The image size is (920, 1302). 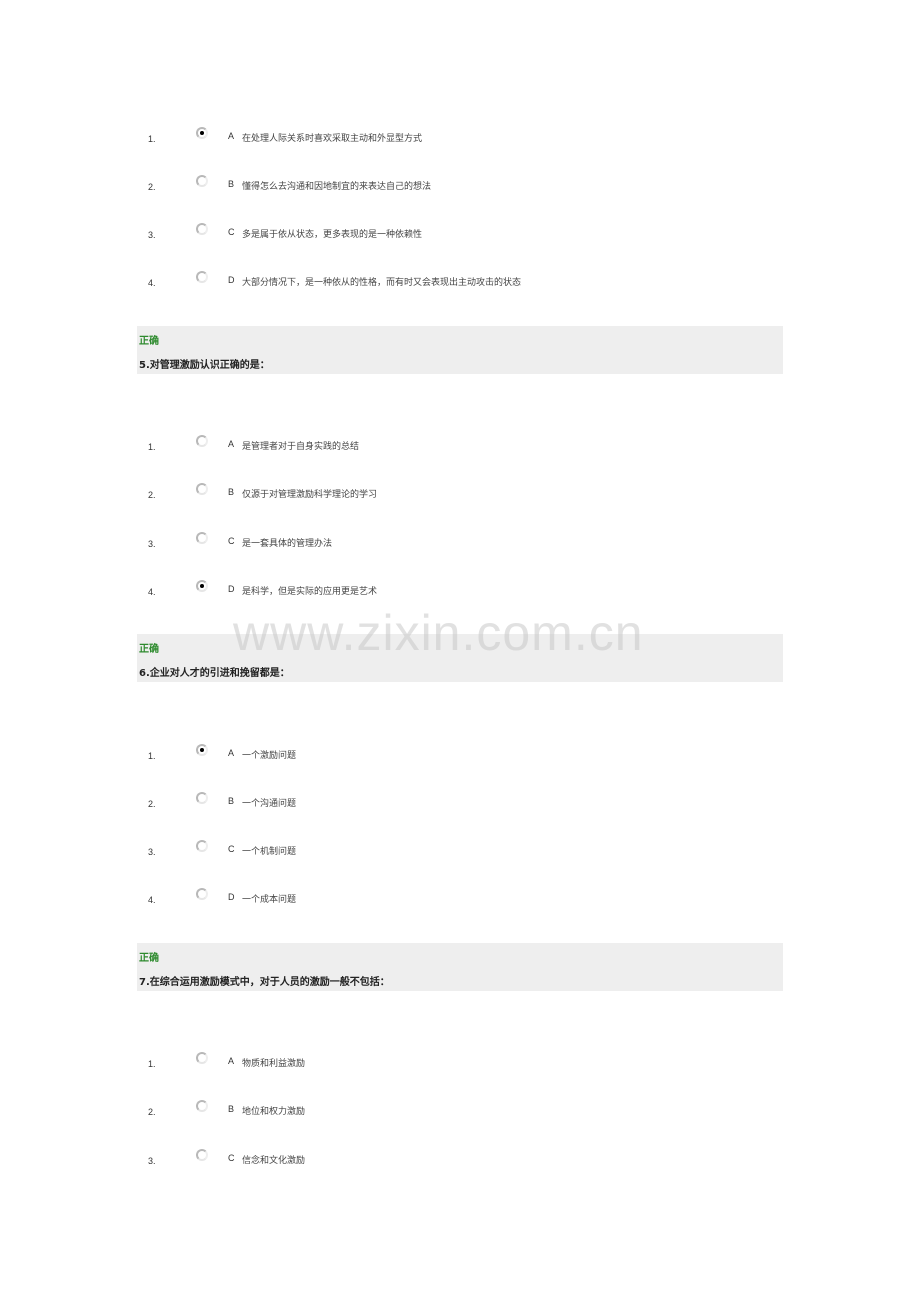 What do you see at coordinates (460, 967) in the screenshot?
I see `question-header: 正确 7.在综合运用激励模式中，对于人员的激励一般不包括：` at bounding box center [460, 967].